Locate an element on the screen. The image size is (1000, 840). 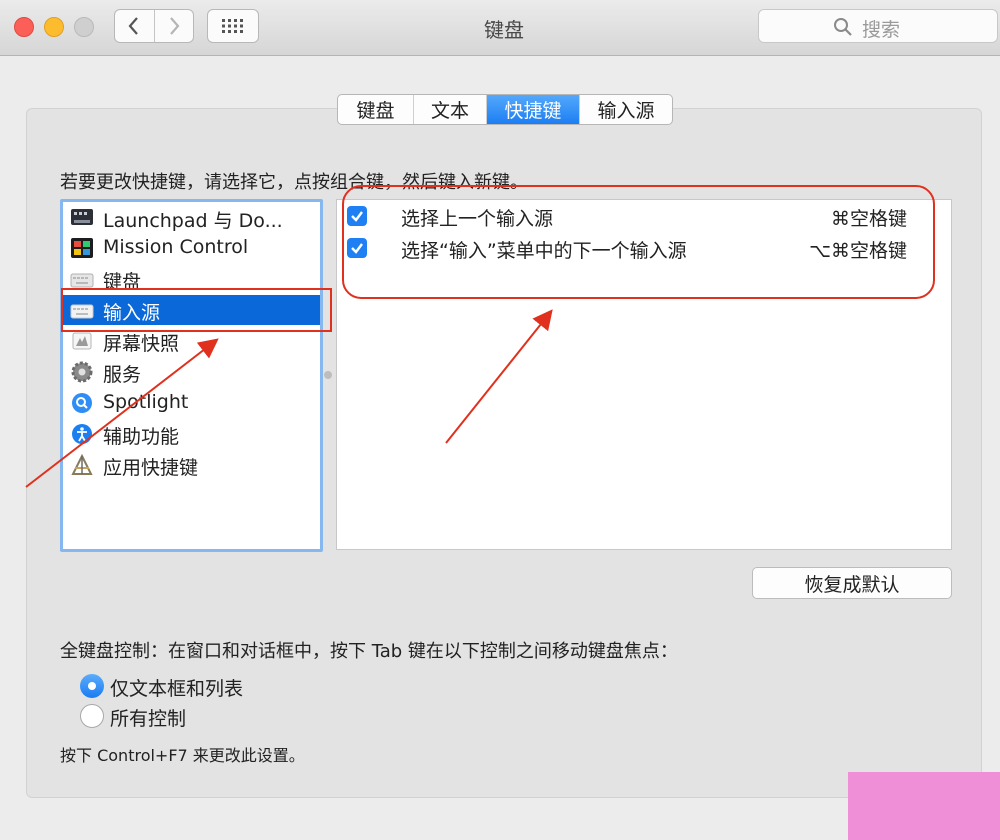
navigation-buttons is located at coordinates (154, 26).